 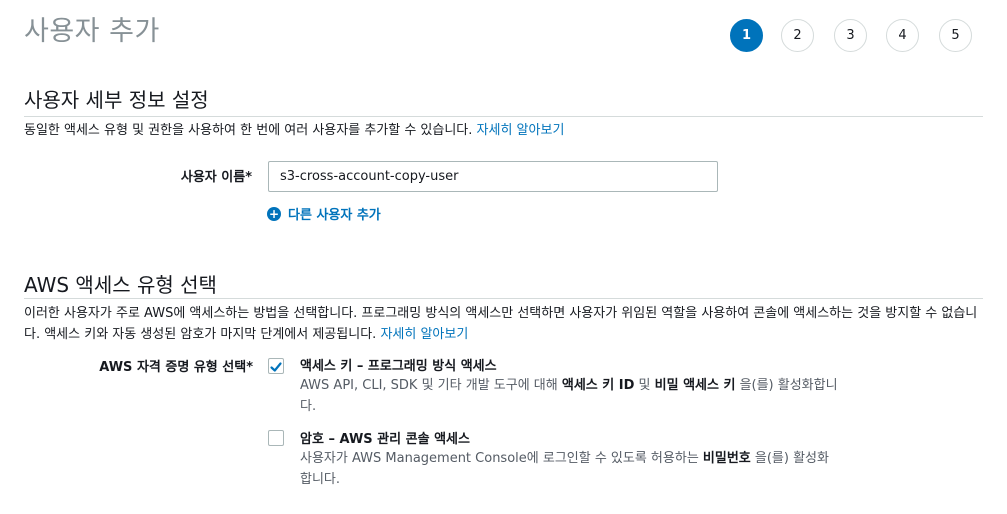 I want to click on user-details-title: 사용자 세부 정보 설정, so click(x=116, y=100).